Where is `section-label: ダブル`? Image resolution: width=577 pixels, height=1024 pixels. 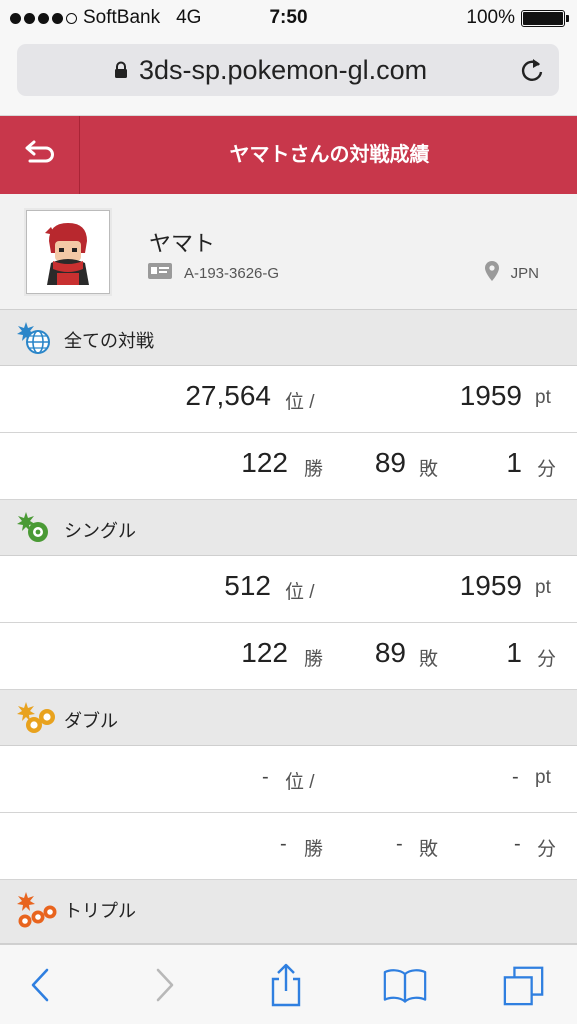
section-label: ダブル is located at coordinates (91, 721).